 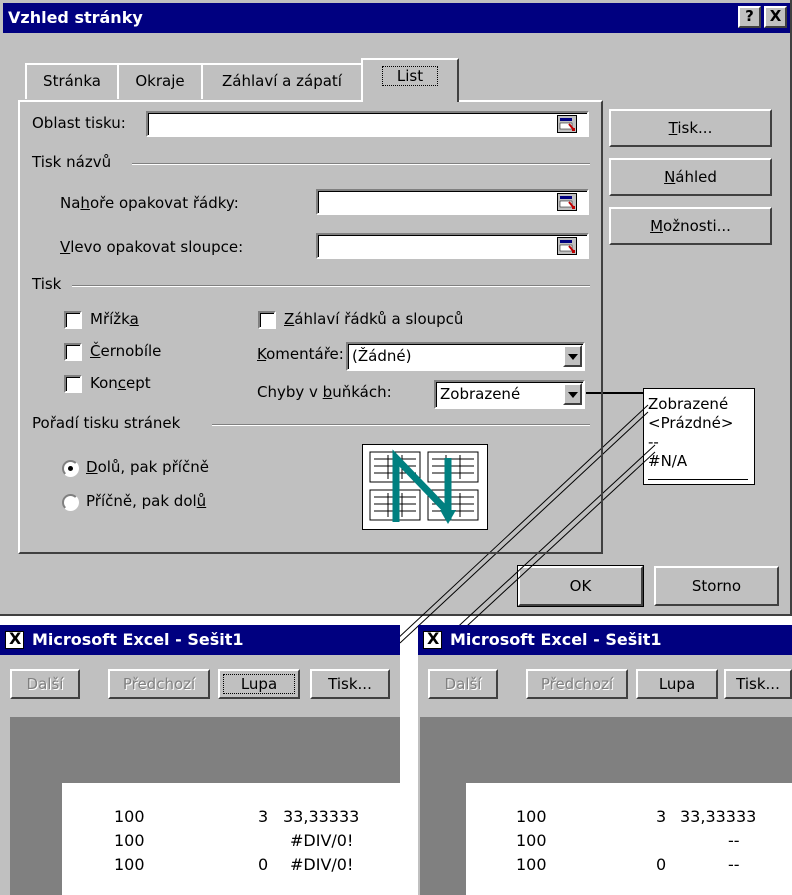 I want to click on tab-sheet: List, so click(x=410, y=80).